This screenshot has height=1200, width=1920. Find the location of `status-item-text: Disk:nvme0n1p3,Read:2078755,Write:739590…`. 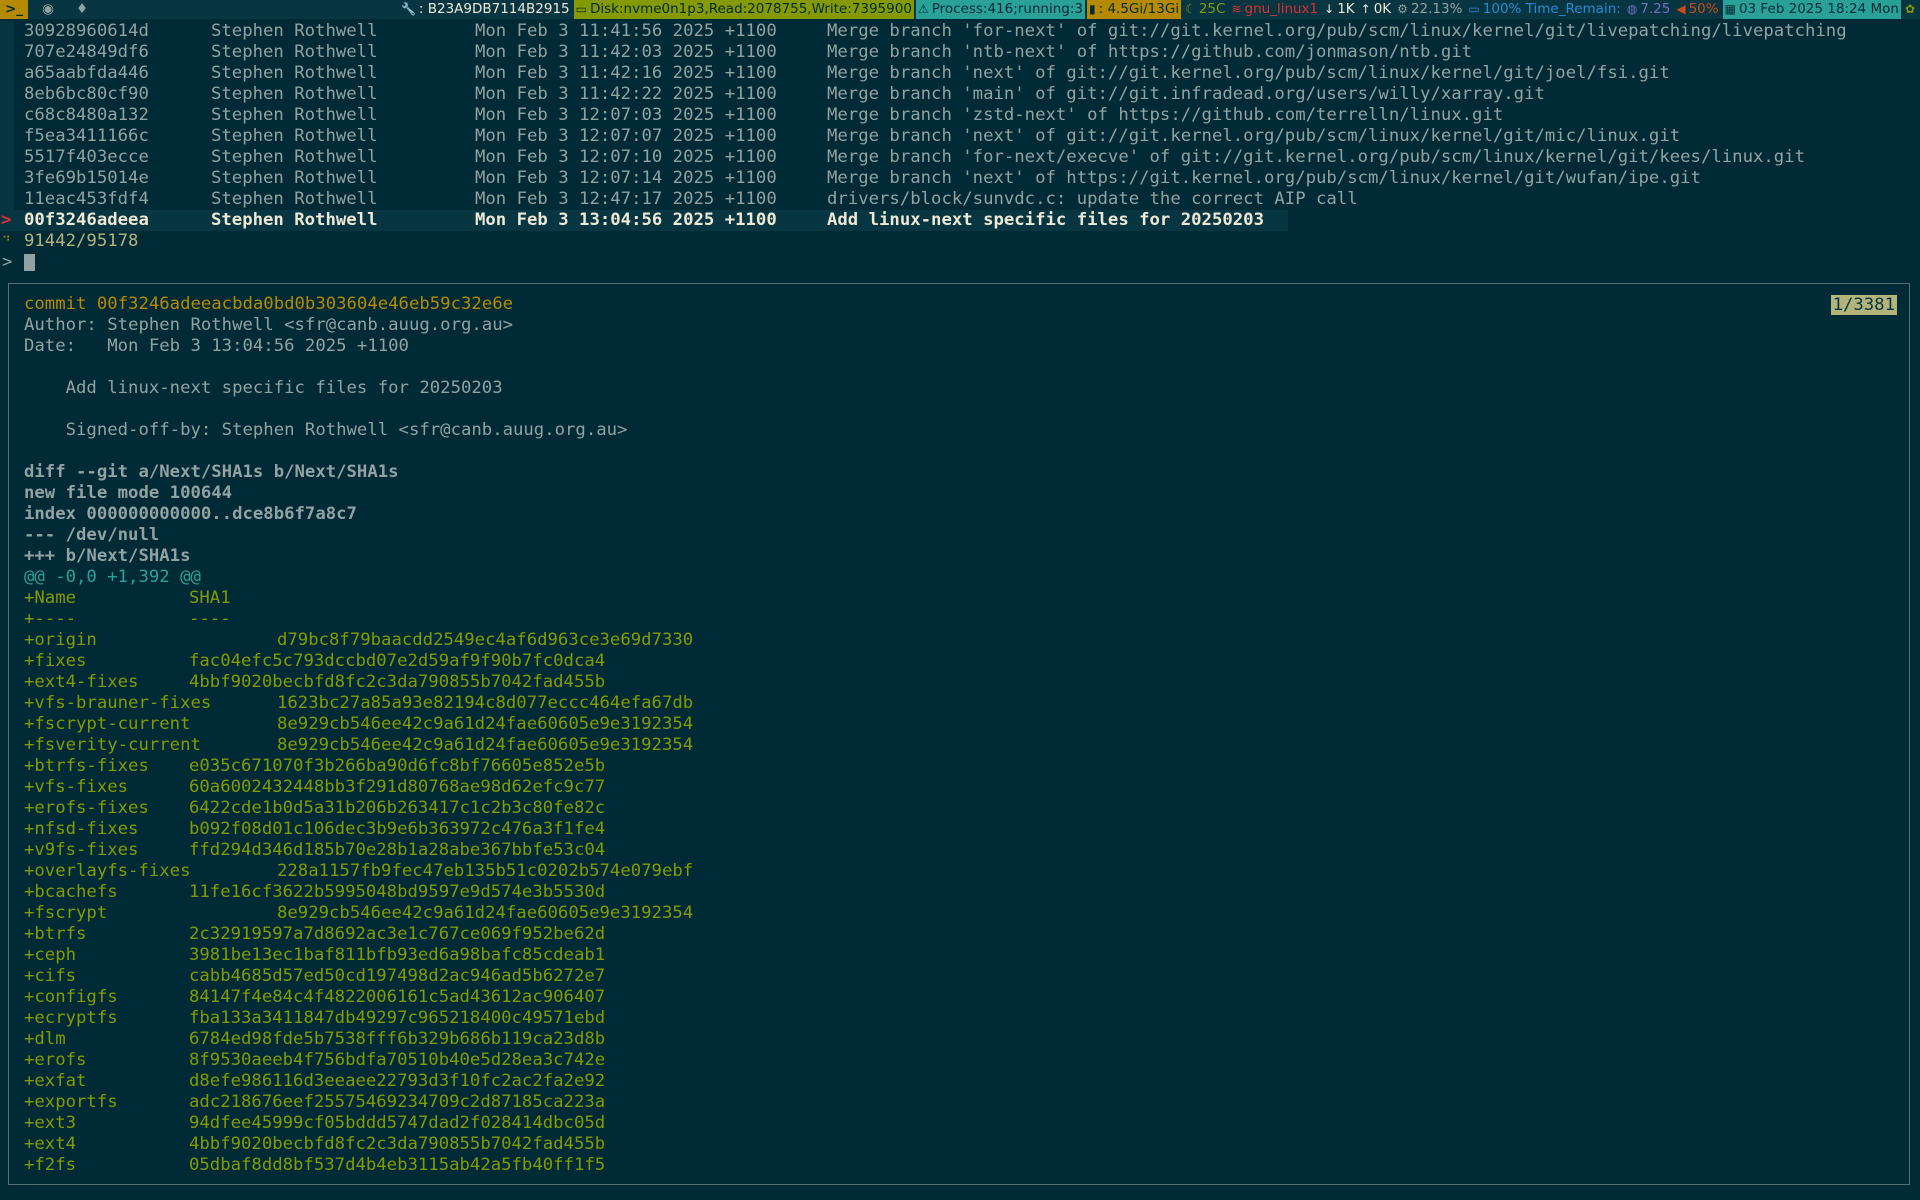

status-item-text: Disk:nvme0n1p3,Read:2078755,Write:739590… is located at coordinates (750, 9).